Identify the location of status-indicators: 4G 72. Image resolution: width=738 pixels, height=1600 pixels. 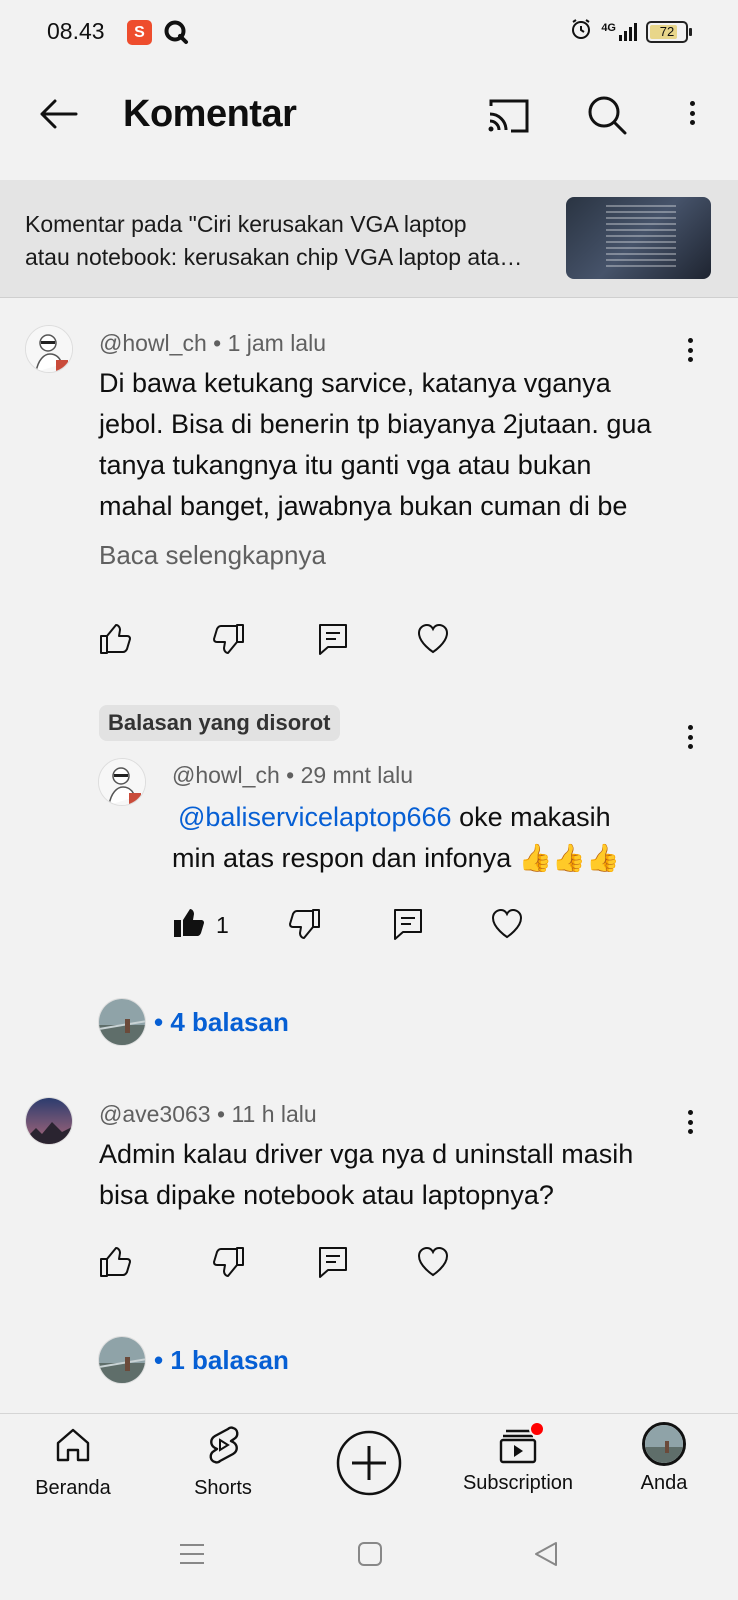
(630, 31).